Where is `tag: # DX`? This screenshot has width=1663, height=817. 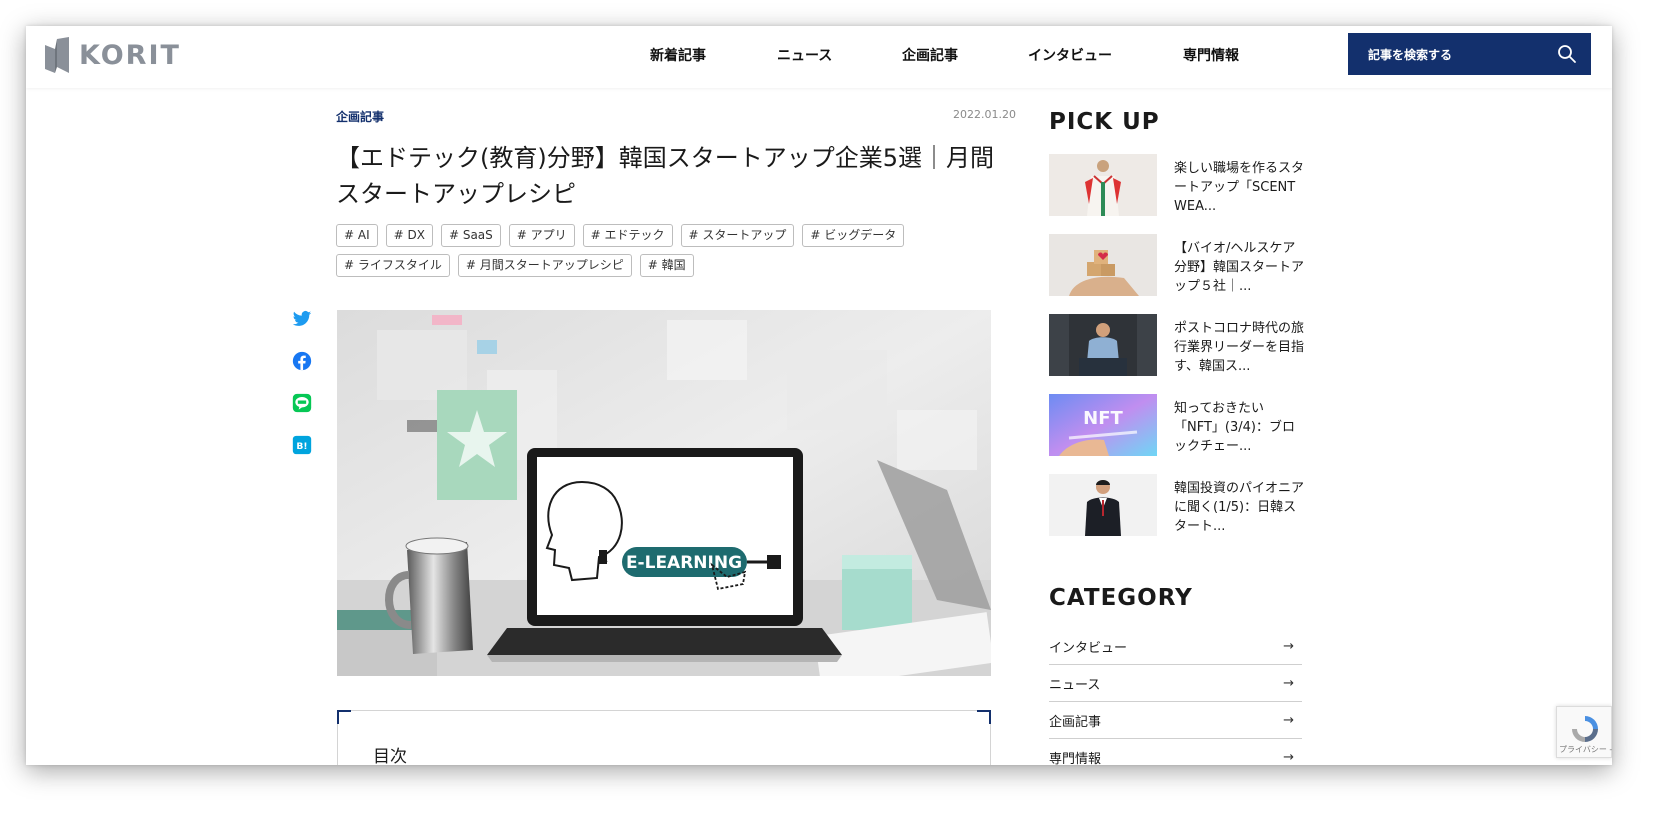
tag: # DX is located at coordinates (409, 235).